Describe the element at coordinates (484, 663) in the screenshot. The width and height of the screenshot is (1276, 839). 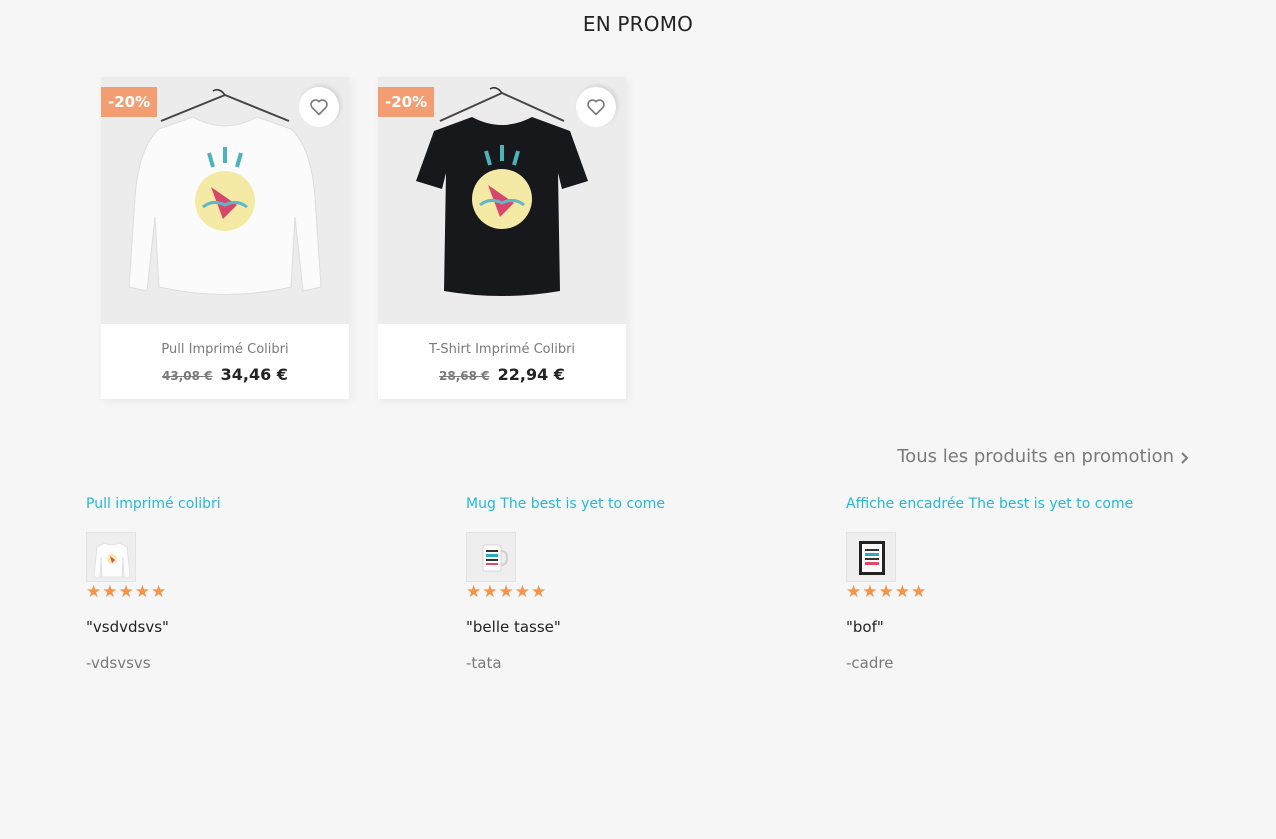
I see `review-author: -tata` at that location.